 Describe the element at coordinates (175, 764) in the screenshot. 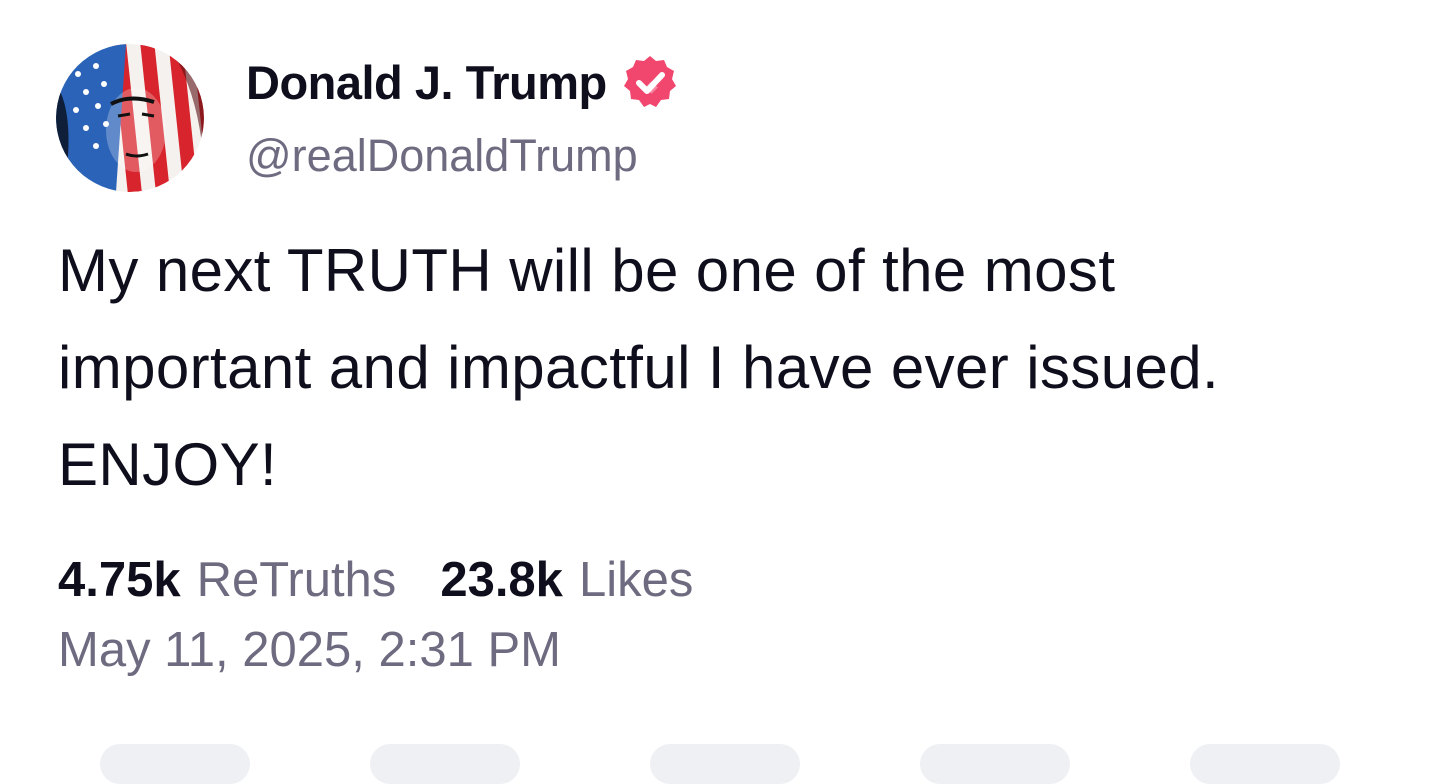

I see `reply-button` at that location.